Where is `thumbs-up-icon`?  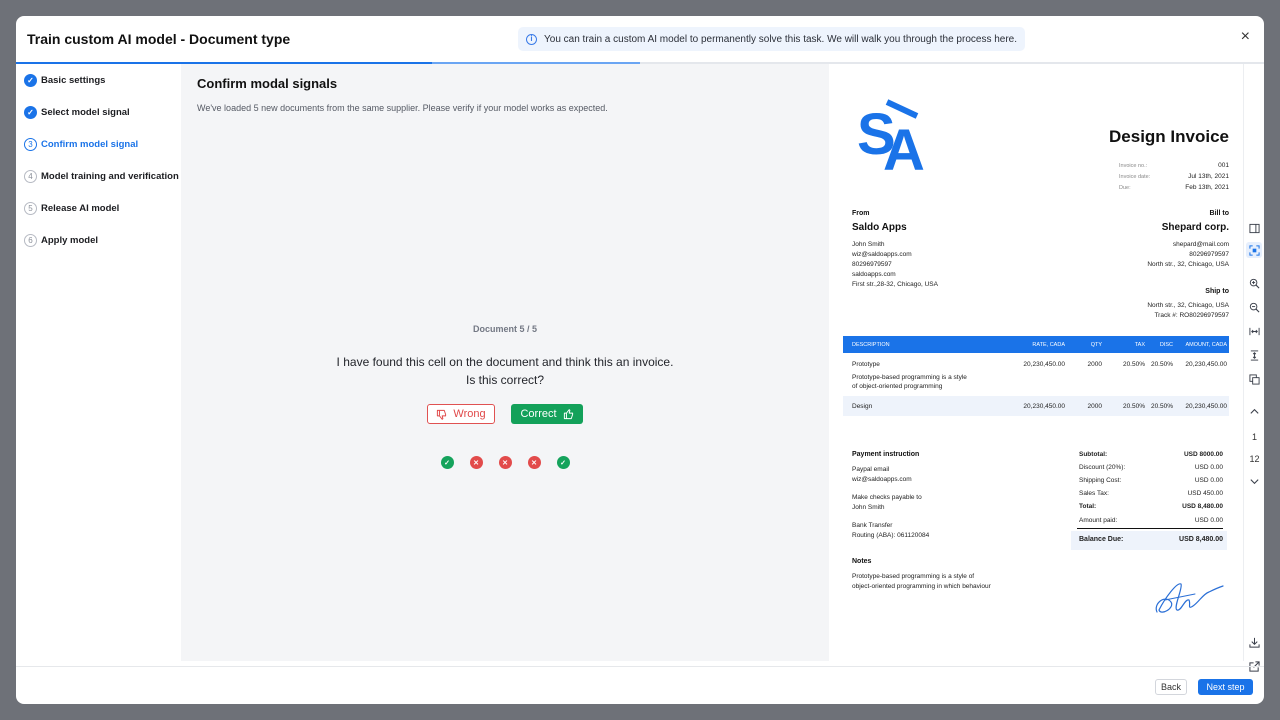
thumbs-up-icon is located at coordinates (568, 413).